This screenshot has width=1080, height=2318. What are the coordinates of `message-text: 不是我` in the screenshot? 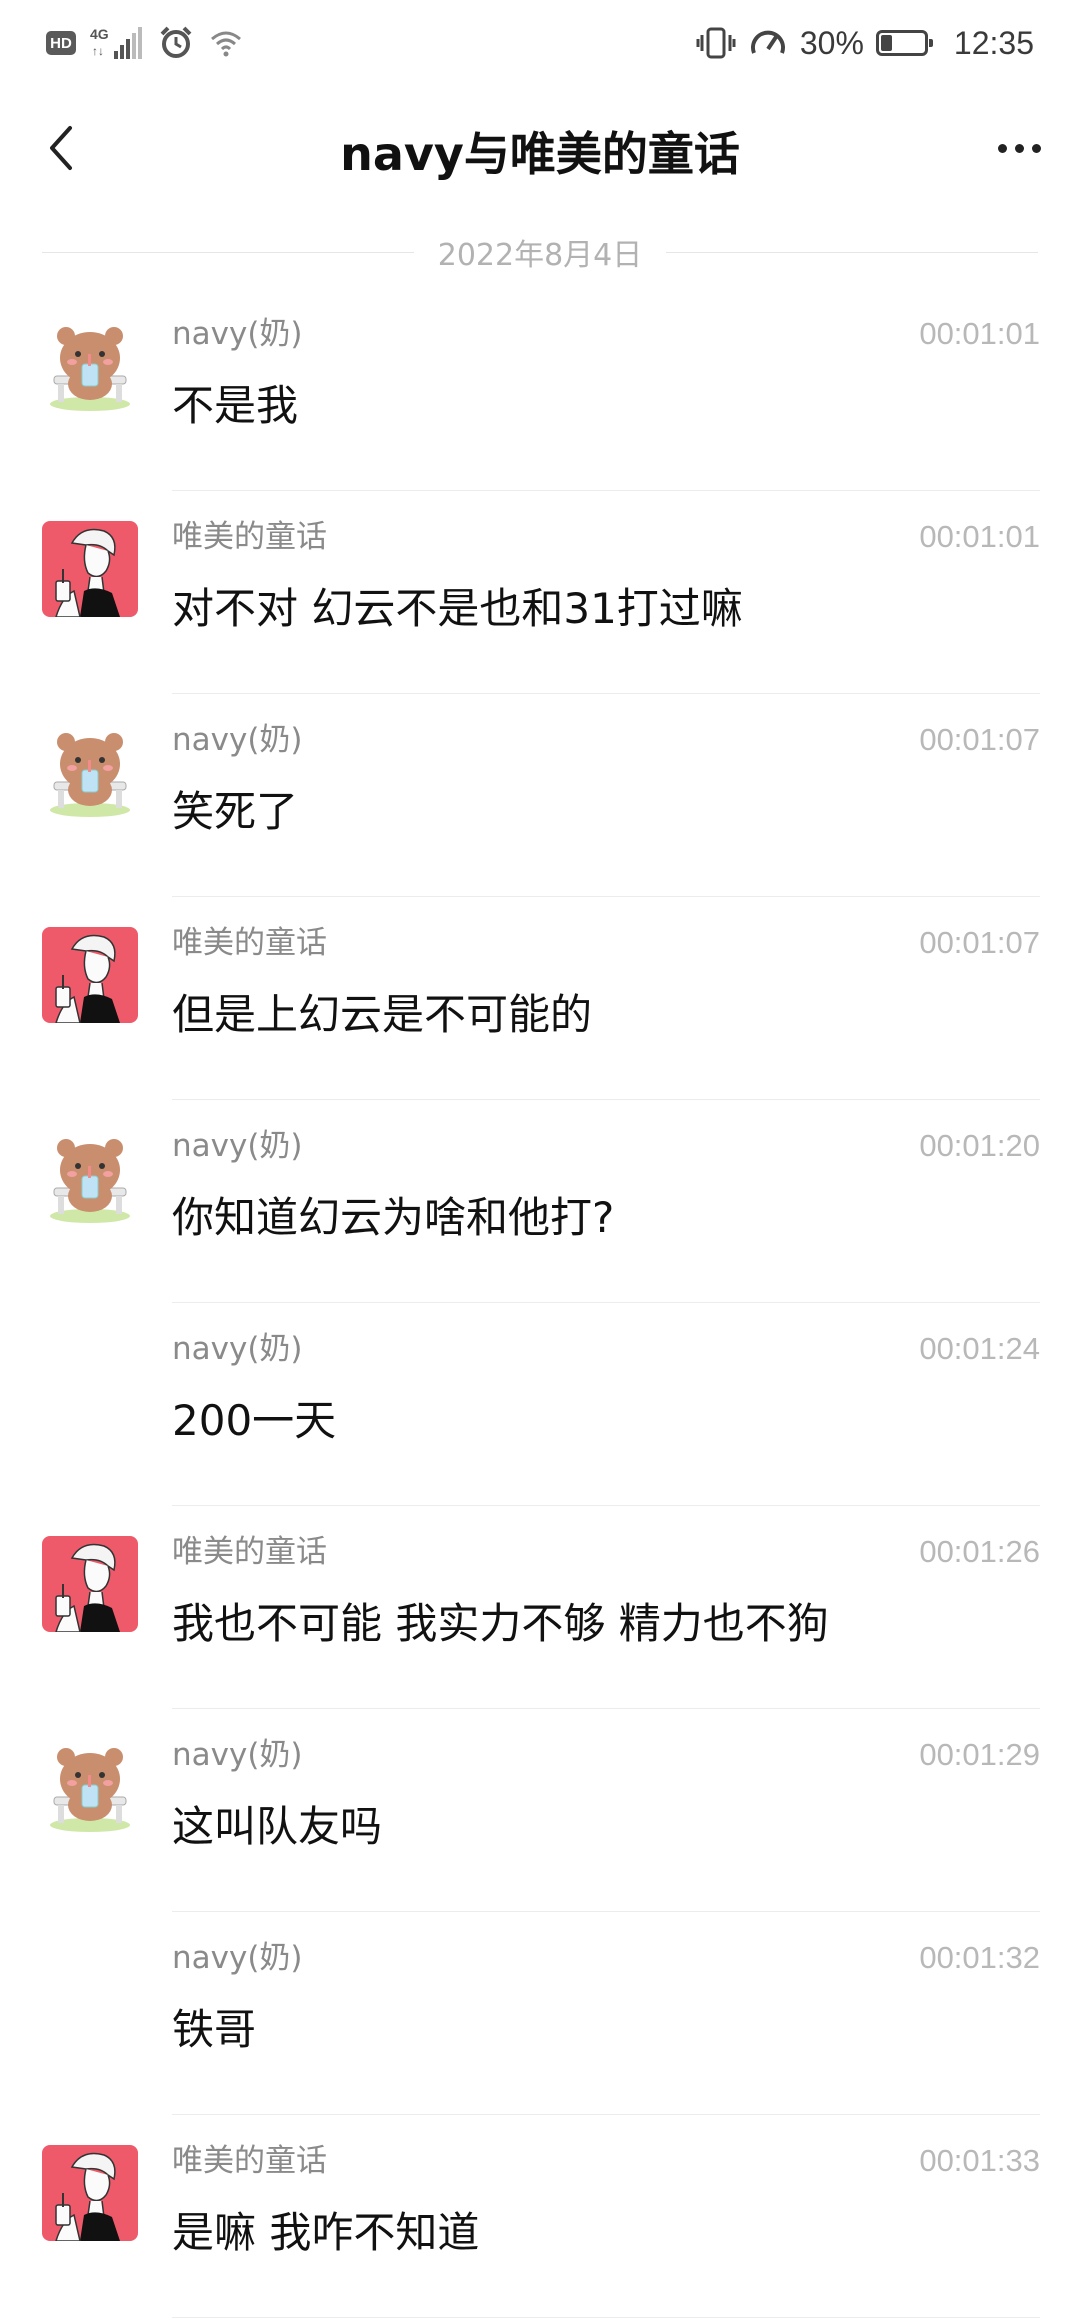 It's located at (235, 405).